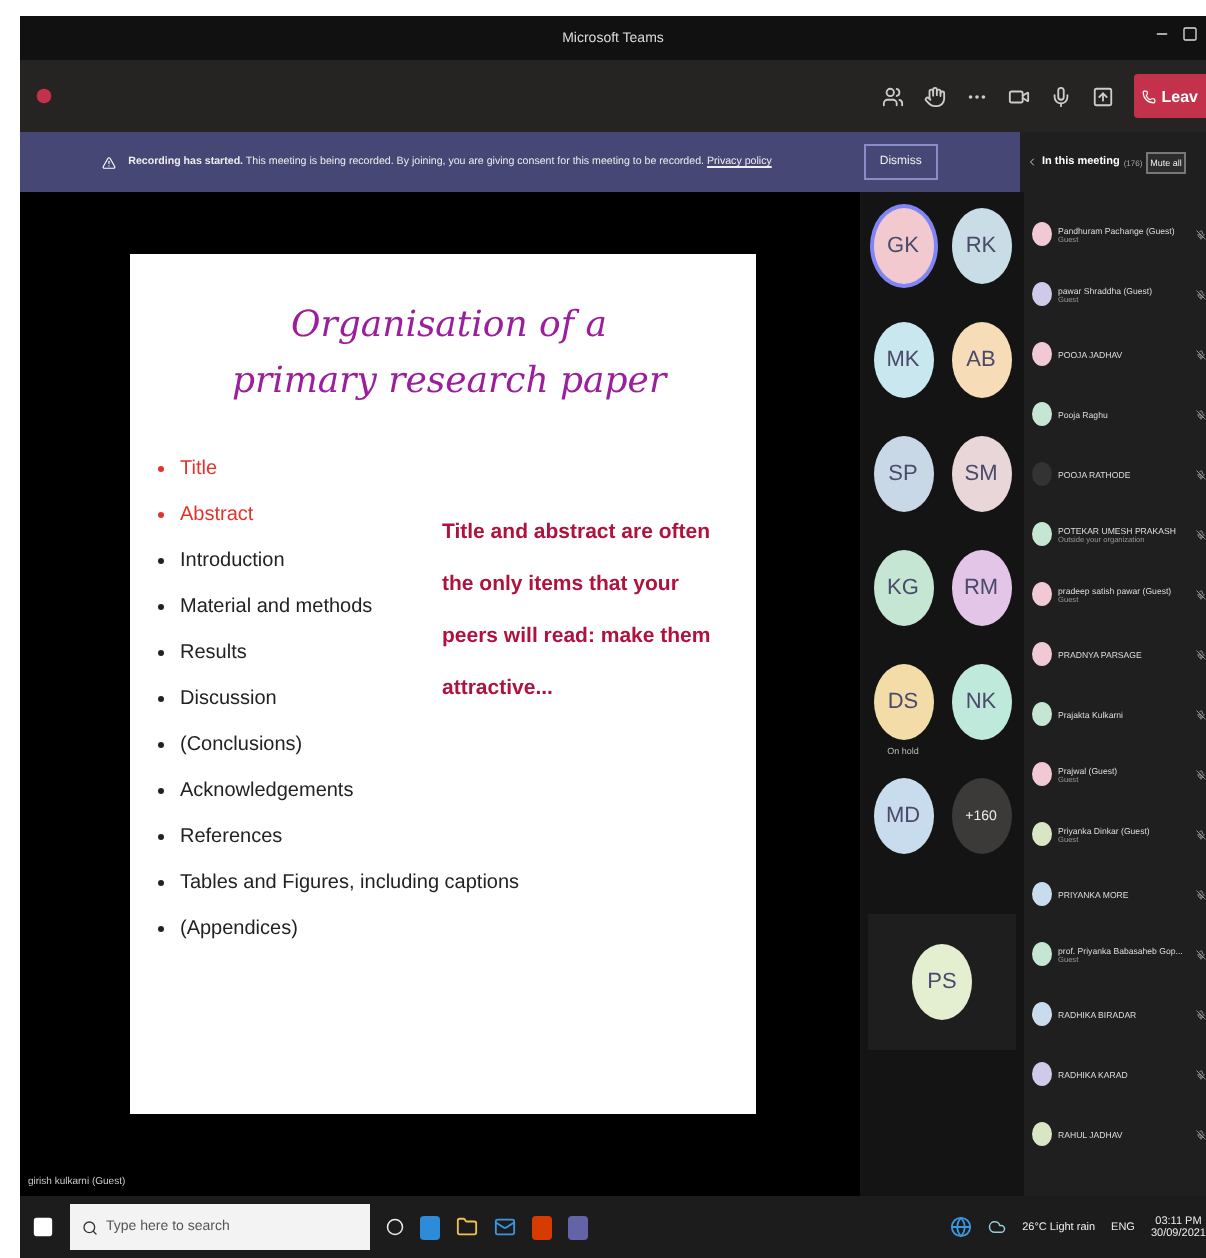 Image resolution: width=1206 pixels, height=1258 pixels. I want to click on participant-avatar: PS, so click(942, 982).